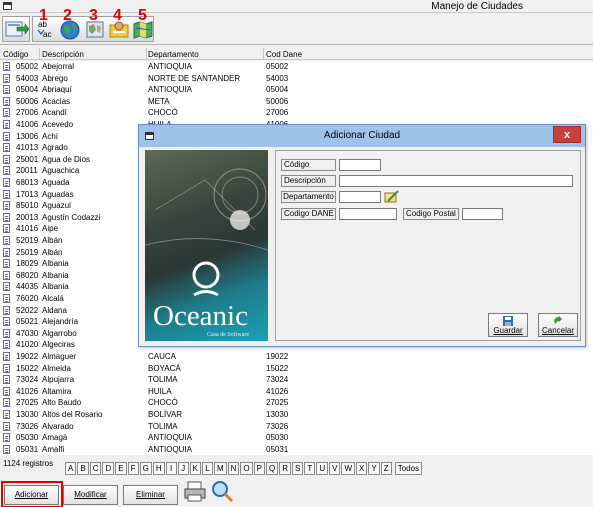  Describe the element at coordinates (163, 403) in the screenshot. I see `cell-departamento: CHOCÓ` at that location.